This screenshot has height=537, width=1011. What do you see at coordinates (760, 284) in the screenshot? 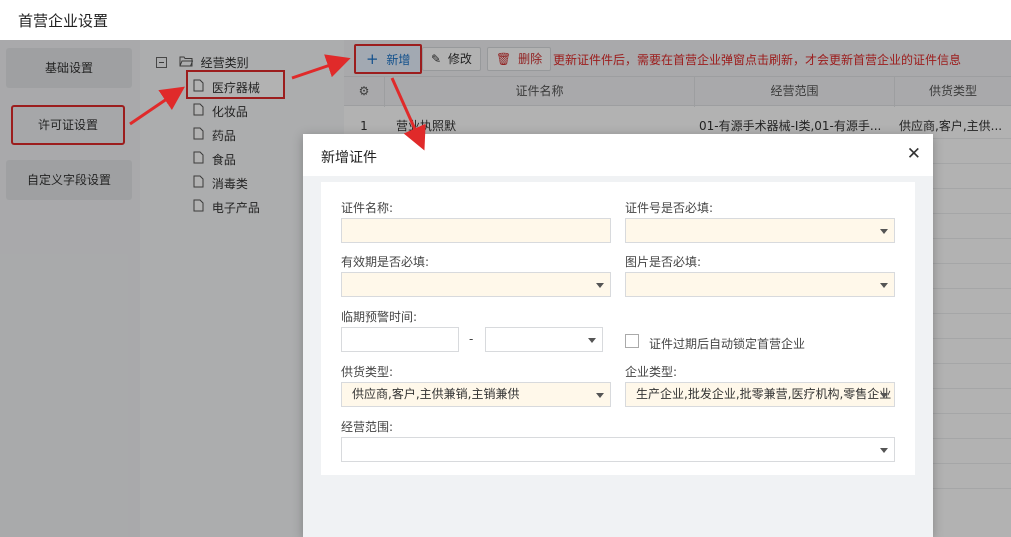
I see `image-required-select` at bounding box center [760, 284].